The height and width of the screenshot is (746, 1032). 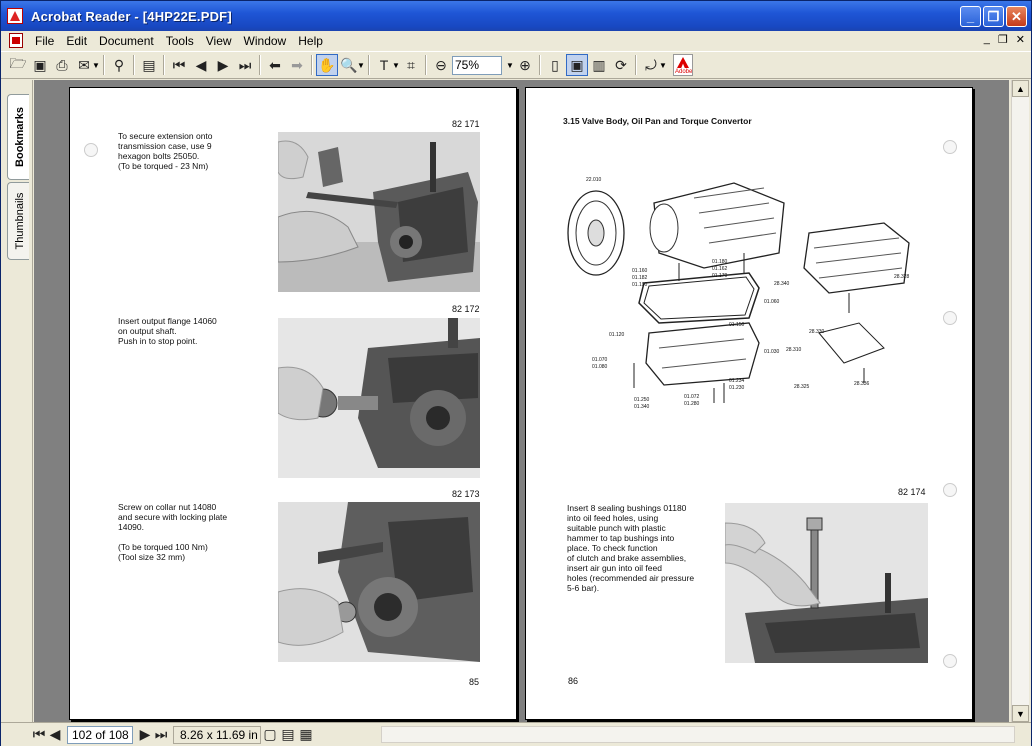 I want to click on svg-text: 28.336, so click(x=862, y=384).